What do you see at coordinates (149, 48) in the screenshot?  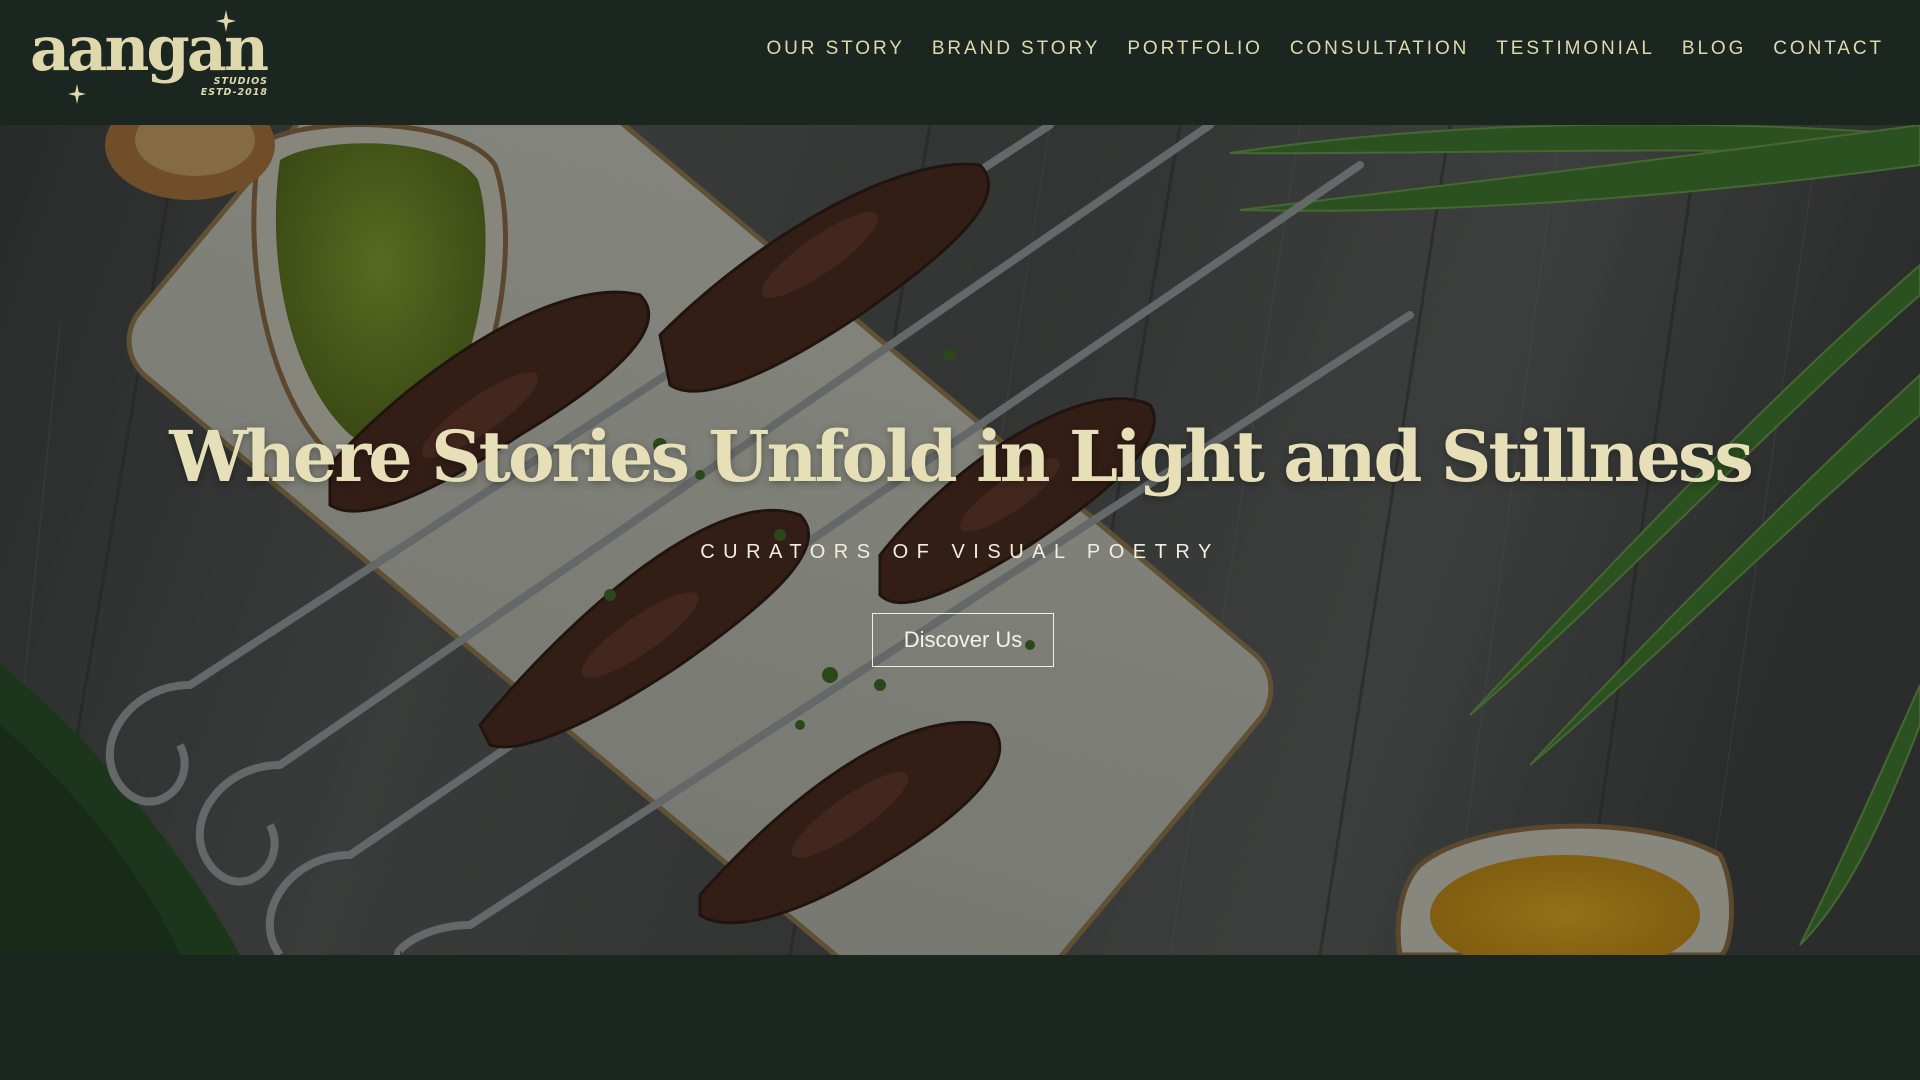 I see `logo-wordmark: aangan` at bounding box center [149, 48].